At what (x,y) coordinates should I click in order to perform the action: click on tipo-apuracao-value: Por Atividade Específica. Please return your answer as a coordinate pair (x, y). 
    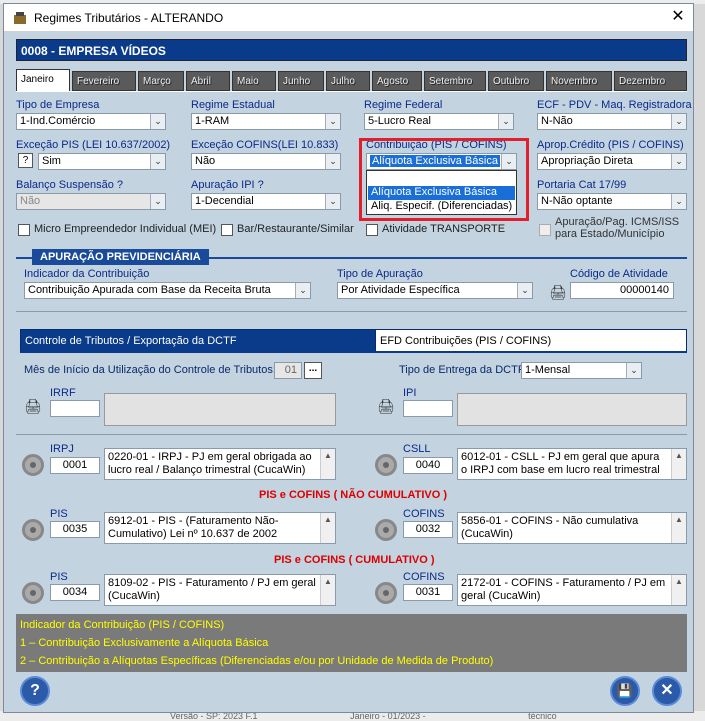
    Looking at the image, I should click on (400, 290).